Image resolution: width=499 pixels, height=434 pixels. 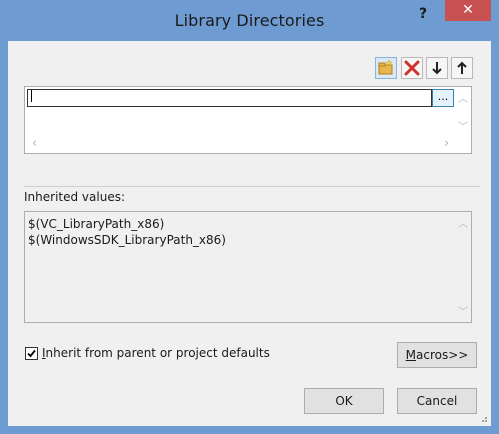 What do you see at coordinates (31, 96) in the screenshot?
I see `text-caret` at bounding box center [31, 96].